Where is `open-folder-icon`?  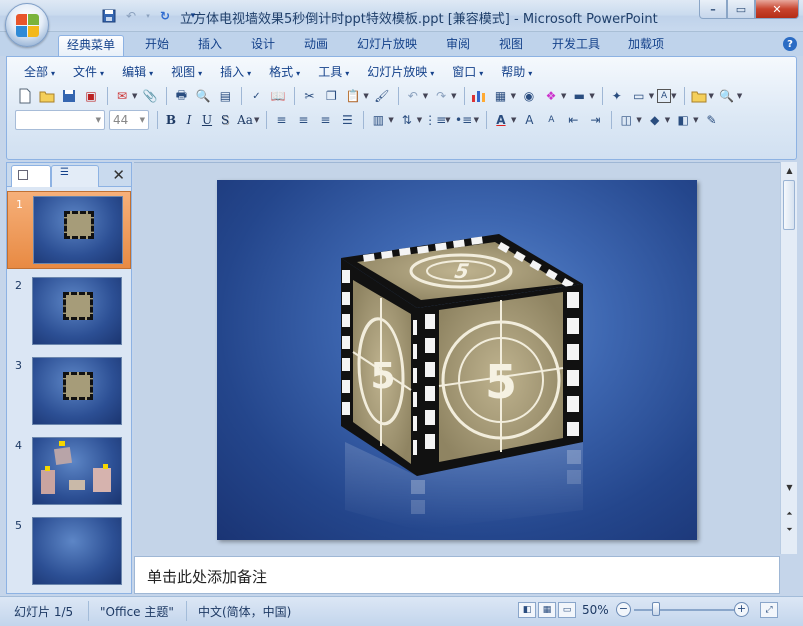 open-folder-icon is located at coordinates (47, 96).